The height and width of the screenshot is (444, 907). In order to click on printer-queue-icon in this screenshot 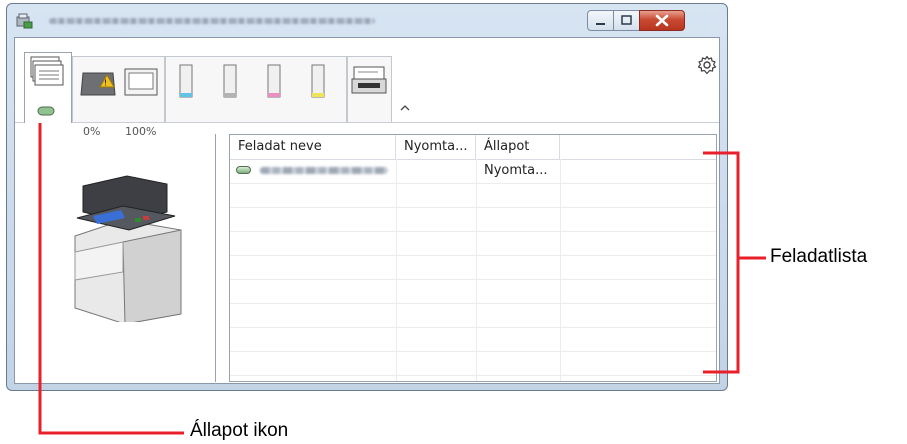, I will do `click(47, 86)`.